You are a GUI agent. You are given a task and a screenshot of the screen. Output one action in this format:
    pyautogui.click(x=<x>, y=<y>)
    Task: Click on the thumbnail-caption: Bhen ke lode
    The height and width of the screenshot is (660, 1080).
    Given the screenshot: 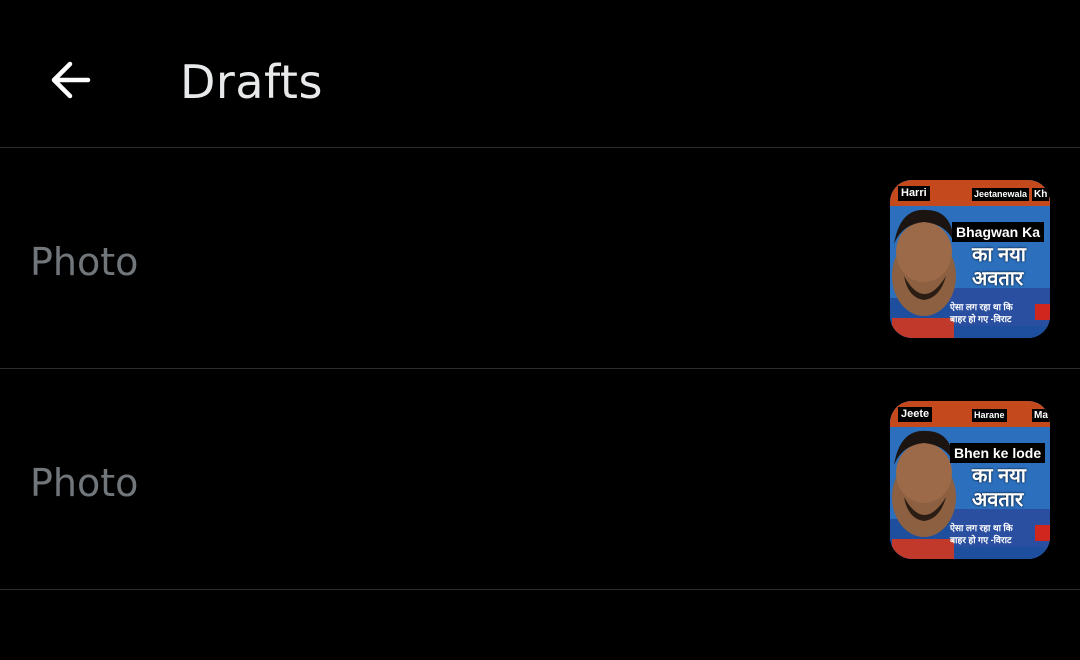 What is the action you would take?
    pyautogui.click(x=998, y=453)
    